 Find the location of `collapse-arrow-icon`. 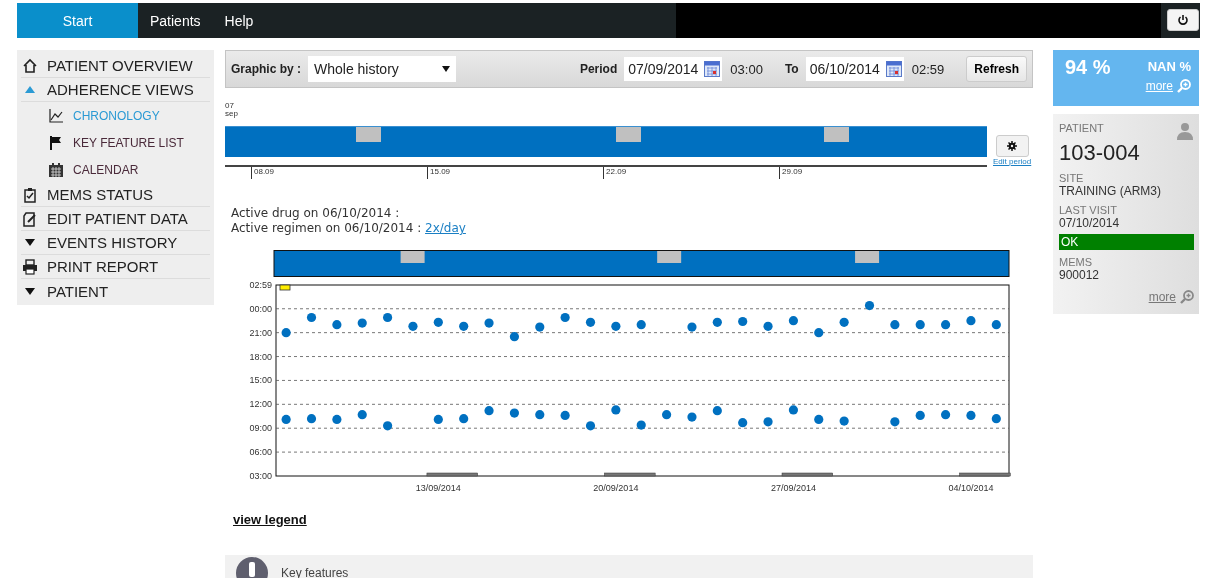

collapse-arrow-icon is located at coordinates (30, 89).